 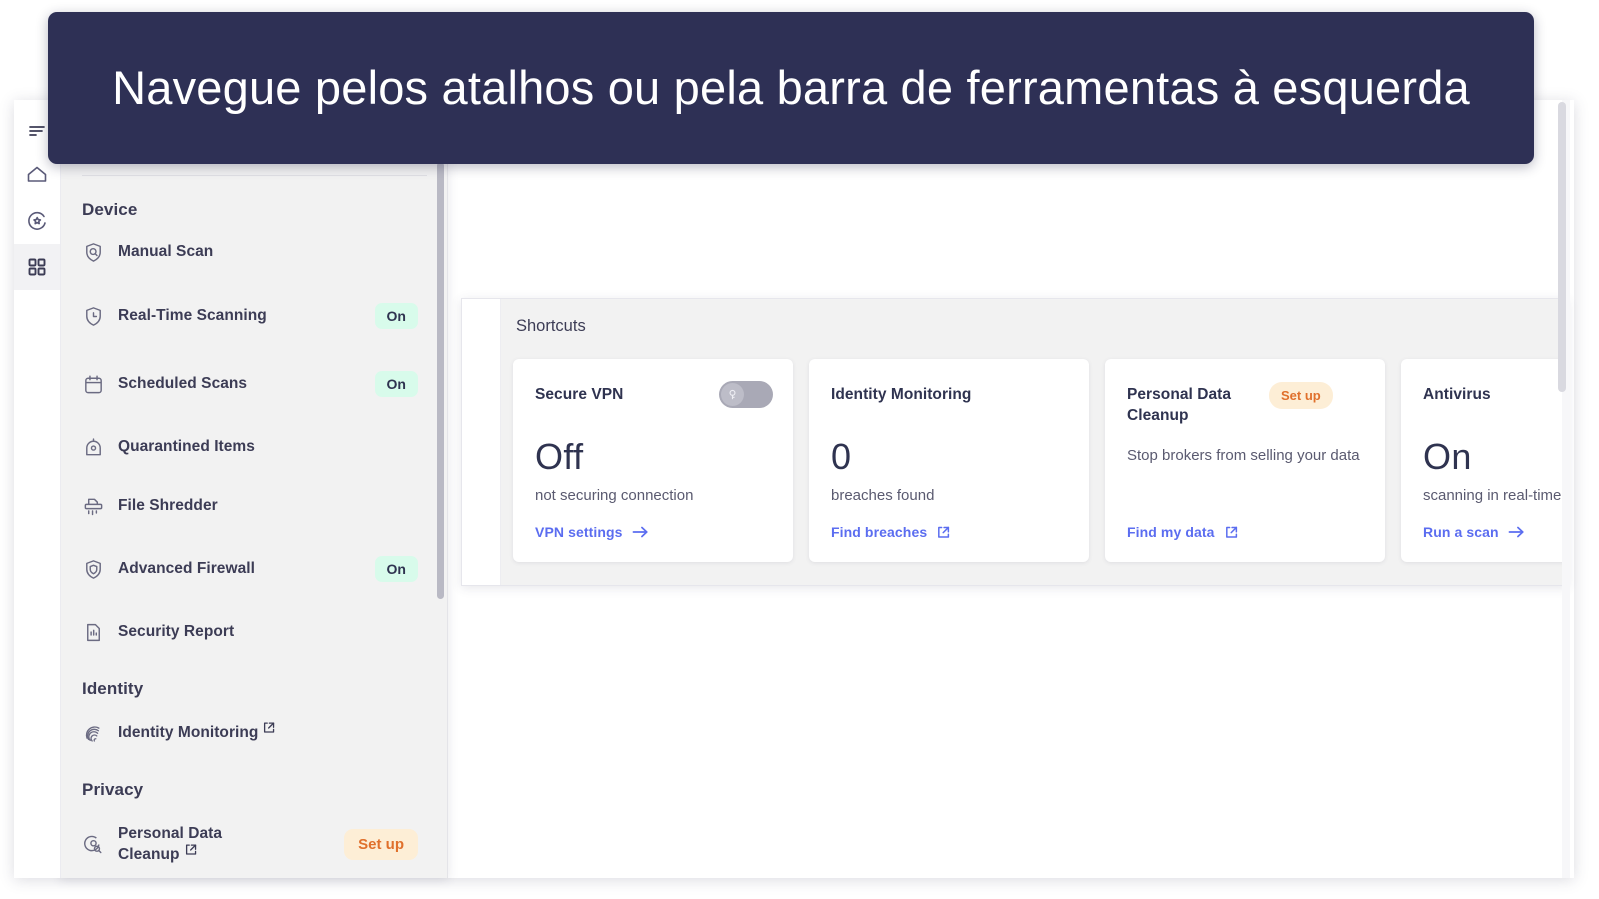 What do you see at coordinates (186, 569) in the screenshot?
I see `sidebar-item-label: Advanced Firewall` at bounding box center [186, 569].